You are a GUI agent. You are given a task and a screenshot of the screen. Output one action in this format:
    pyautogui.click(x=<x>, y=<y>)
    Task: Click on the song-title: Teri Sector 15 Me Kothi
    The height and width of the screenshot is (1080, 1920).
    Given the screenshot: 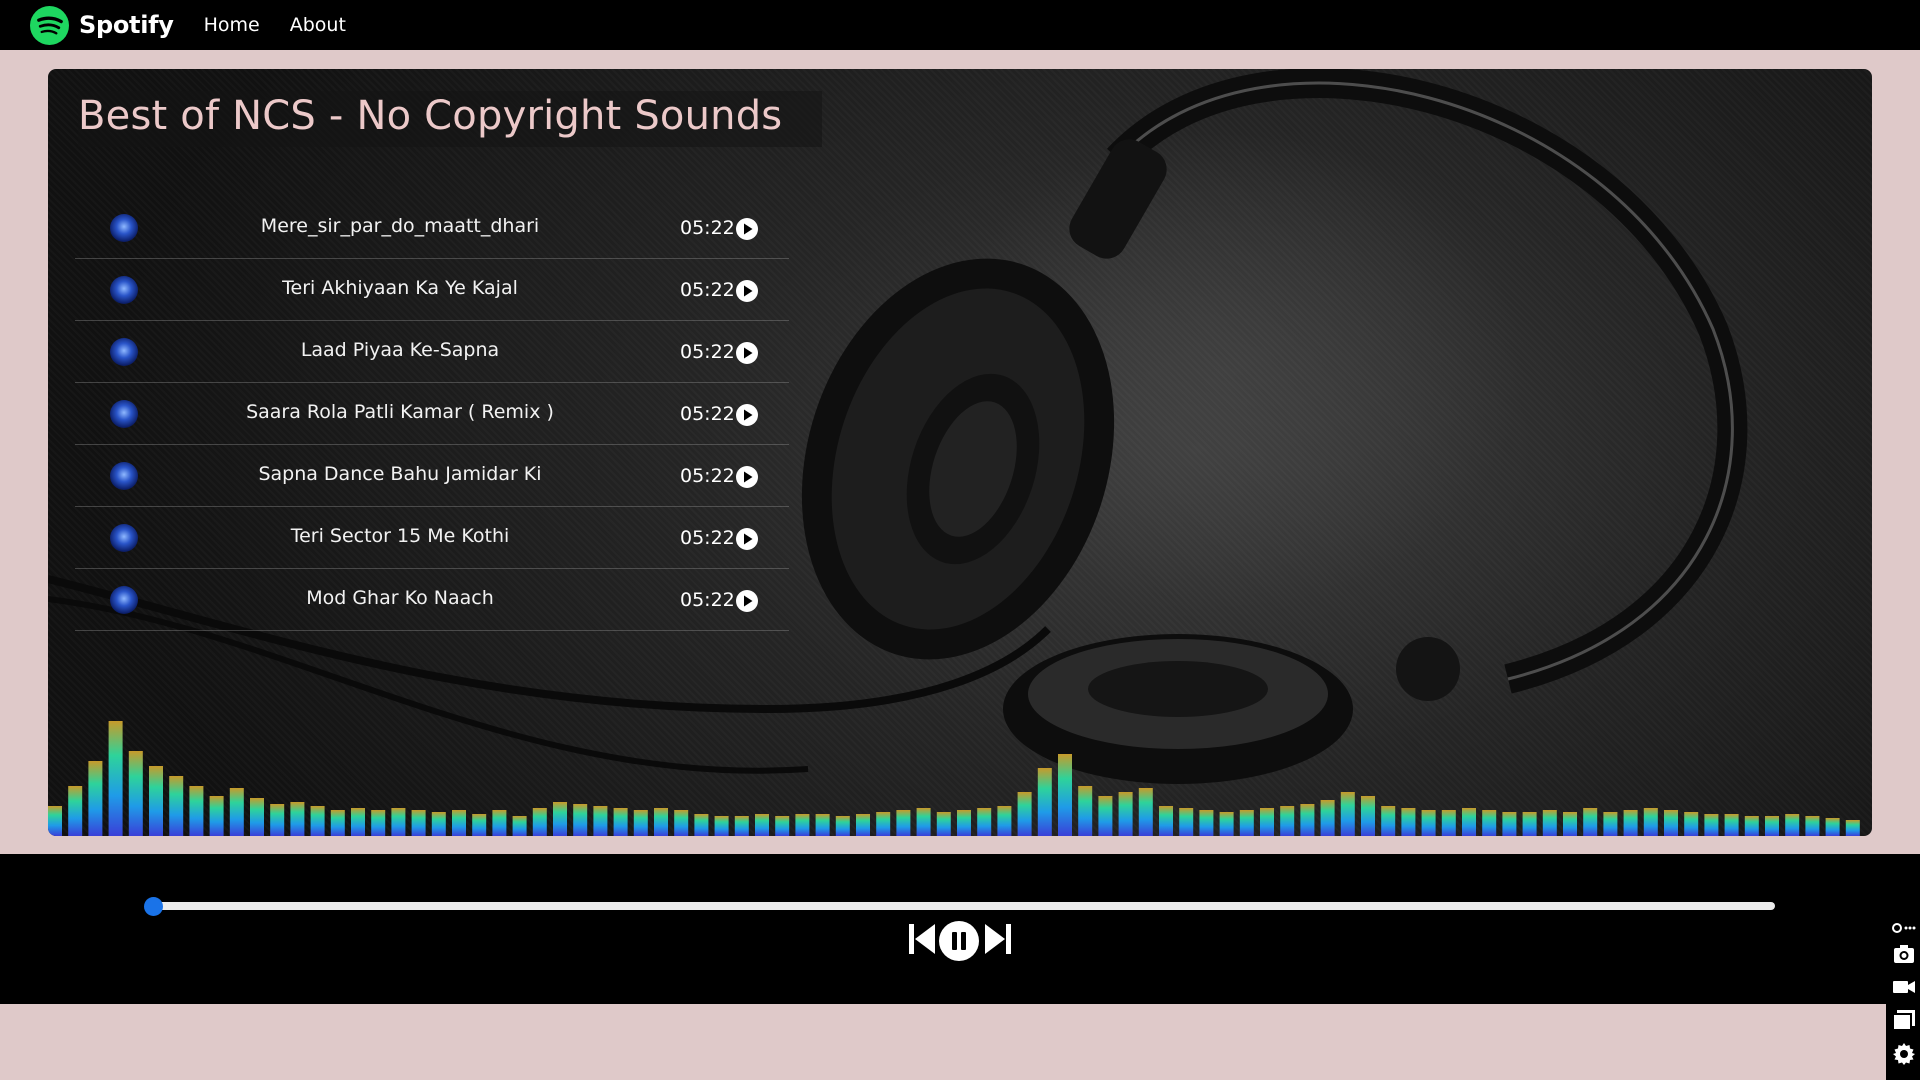 What is the action you would take?
    pyautogui.click(x=400, y=536)
    